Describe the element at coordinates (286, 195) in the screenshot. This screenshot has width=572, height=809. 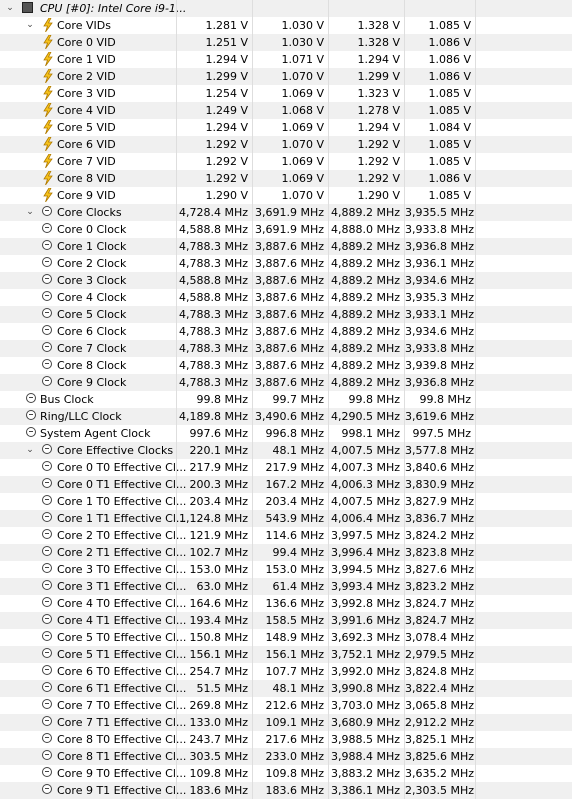
I see `sensor-row: Core 9 VID 1.290 V 1.070 V 1.290 V 1.085 V` at that location.